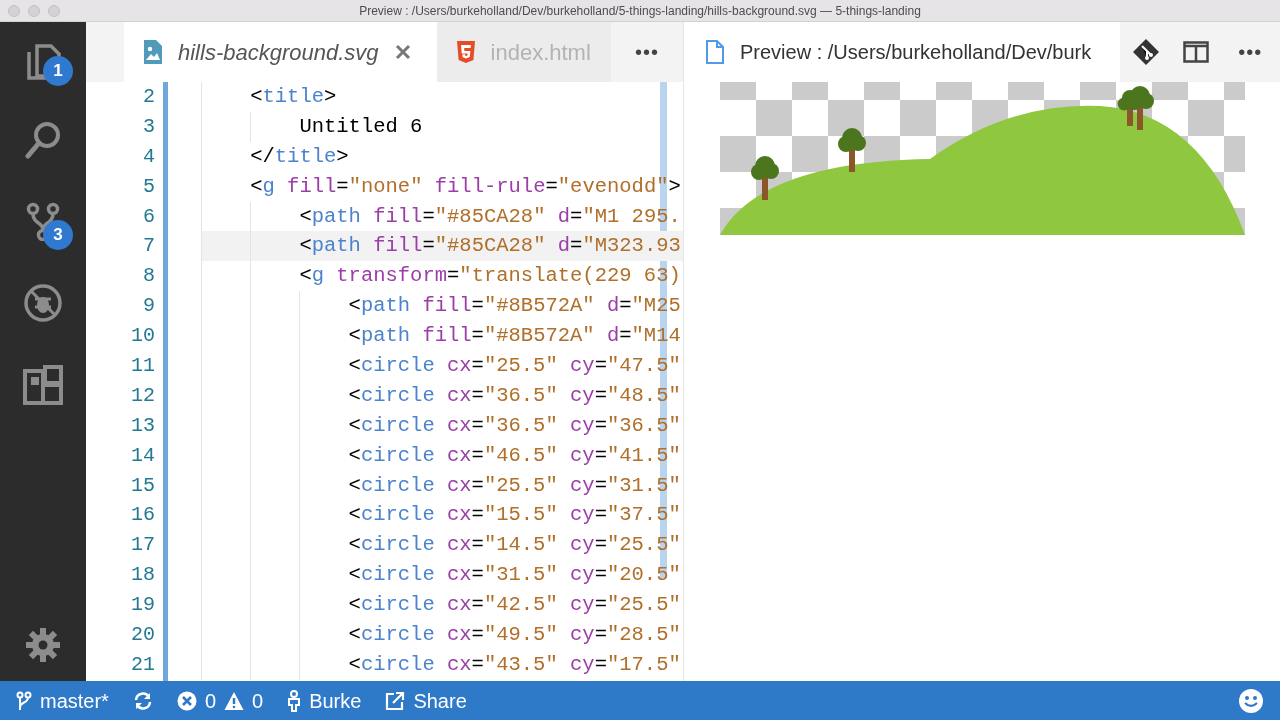 The image size is (1280, 720). I want to click on no-bug-icon, so click(43, 303).